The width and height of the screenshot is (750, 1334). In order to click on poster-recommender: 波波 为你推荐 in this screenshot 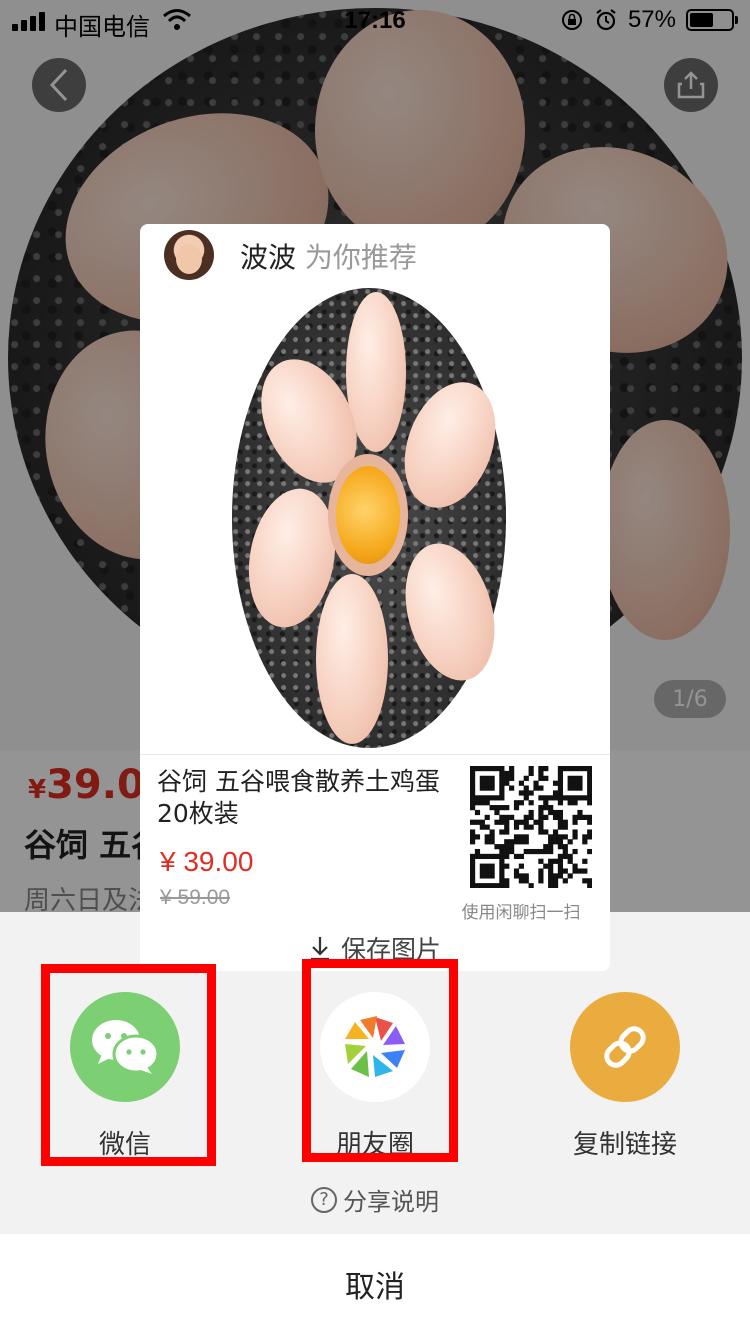, I will do `click(328, 256)`.